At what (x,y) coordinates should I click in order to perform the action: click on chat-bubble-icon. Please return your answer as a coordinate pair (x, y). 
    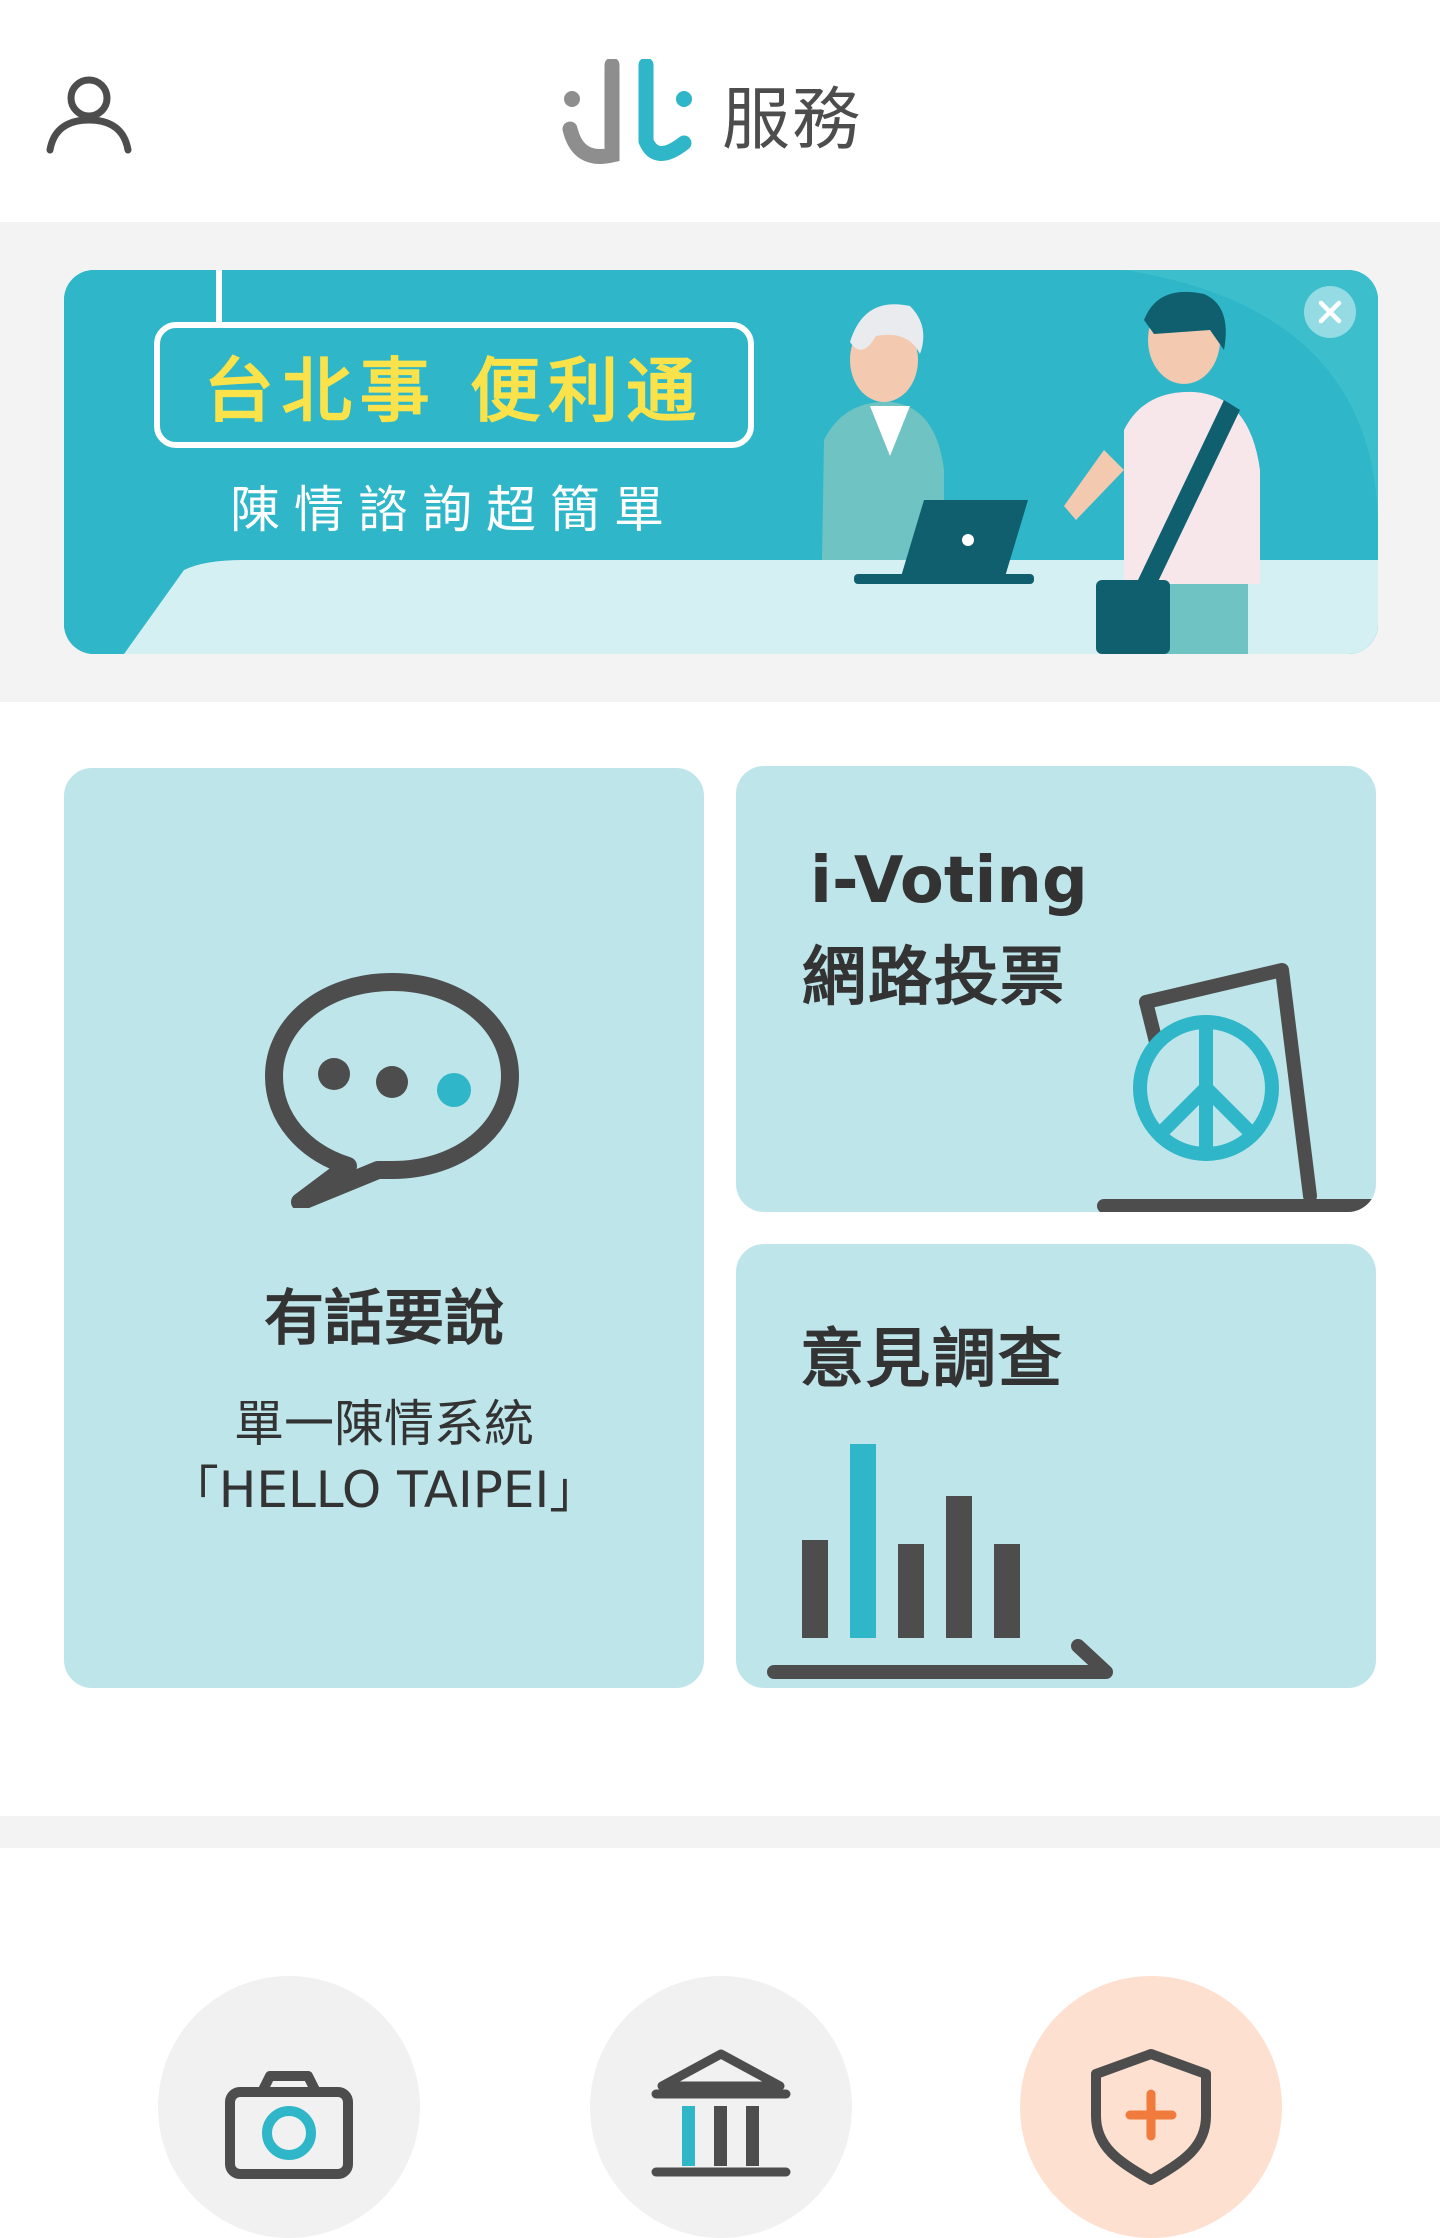
    Looking at the image, I should click on (392, 1090).